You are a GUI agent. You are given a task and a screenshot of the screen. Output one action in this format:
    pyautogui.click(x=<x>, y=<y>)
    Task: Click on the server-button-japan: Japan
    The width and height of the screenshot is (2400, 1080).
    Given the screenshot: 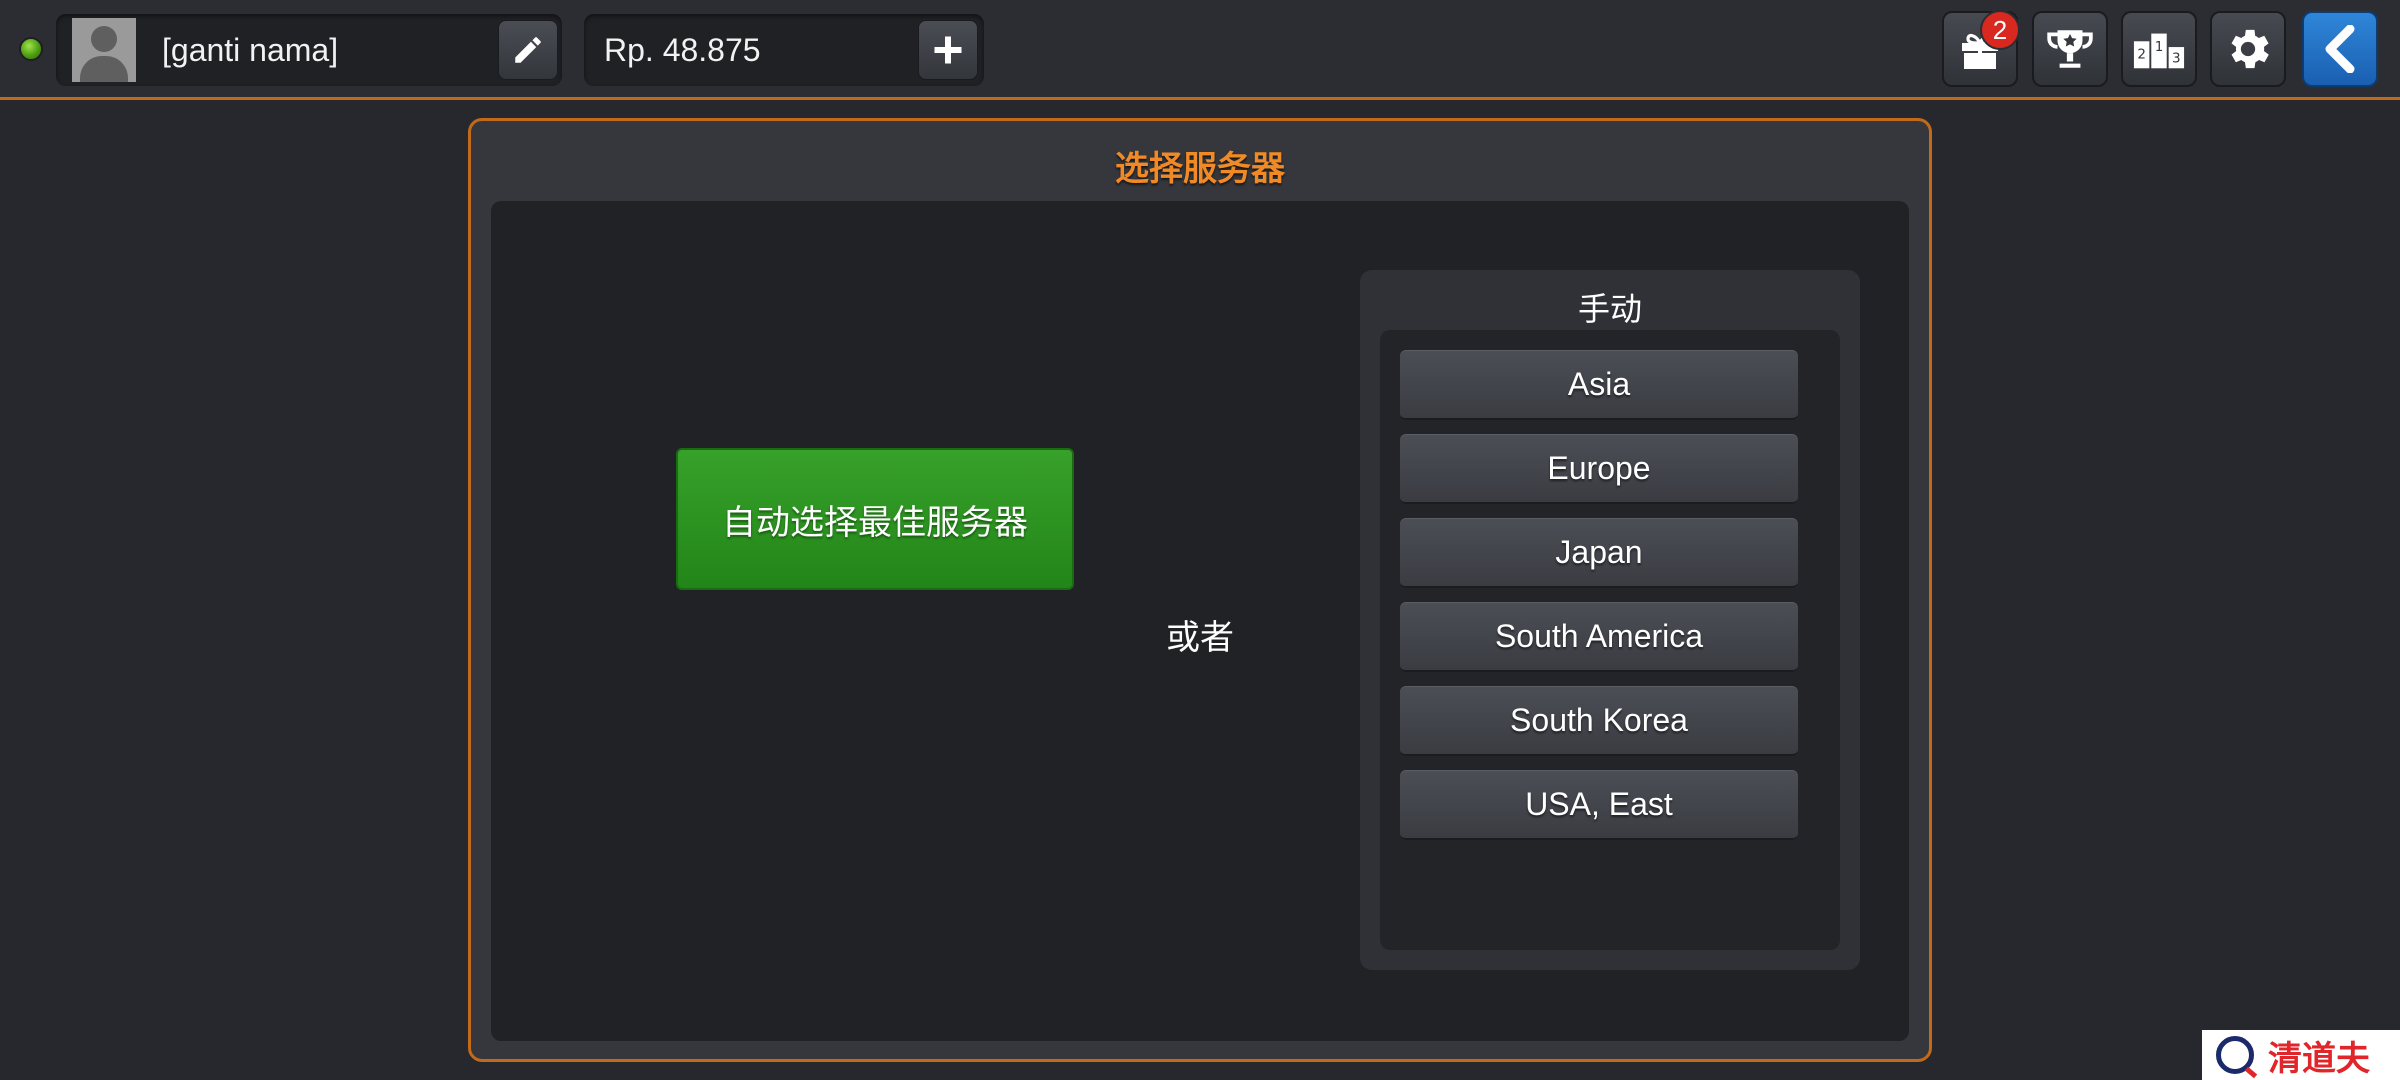 What is the action you would take?
    pyautogui.click(x=1599, y=553)
    